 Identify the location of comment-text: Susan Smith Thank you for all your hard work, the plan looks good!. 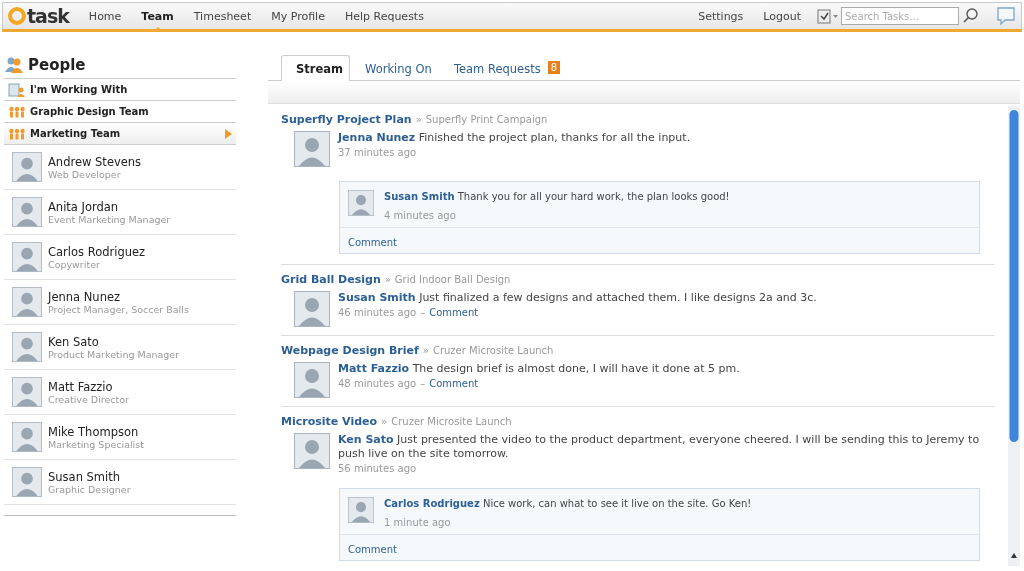
(557, 197).